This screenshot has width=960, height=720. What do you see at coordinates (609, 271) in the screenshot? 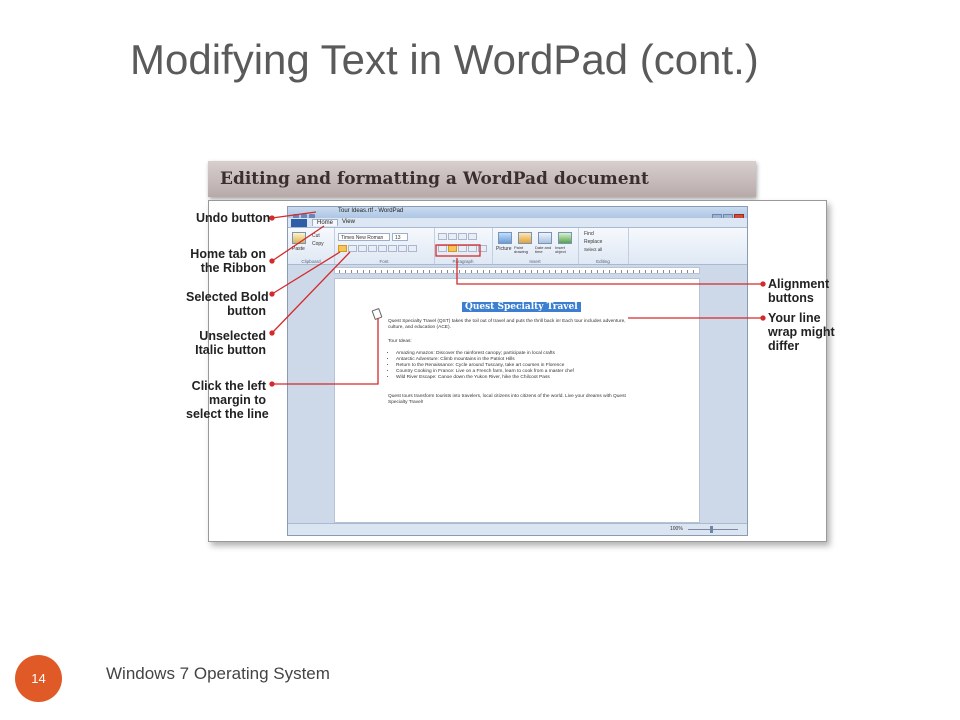
I see `callout-line-alignment` at bounding box center [609, 271].